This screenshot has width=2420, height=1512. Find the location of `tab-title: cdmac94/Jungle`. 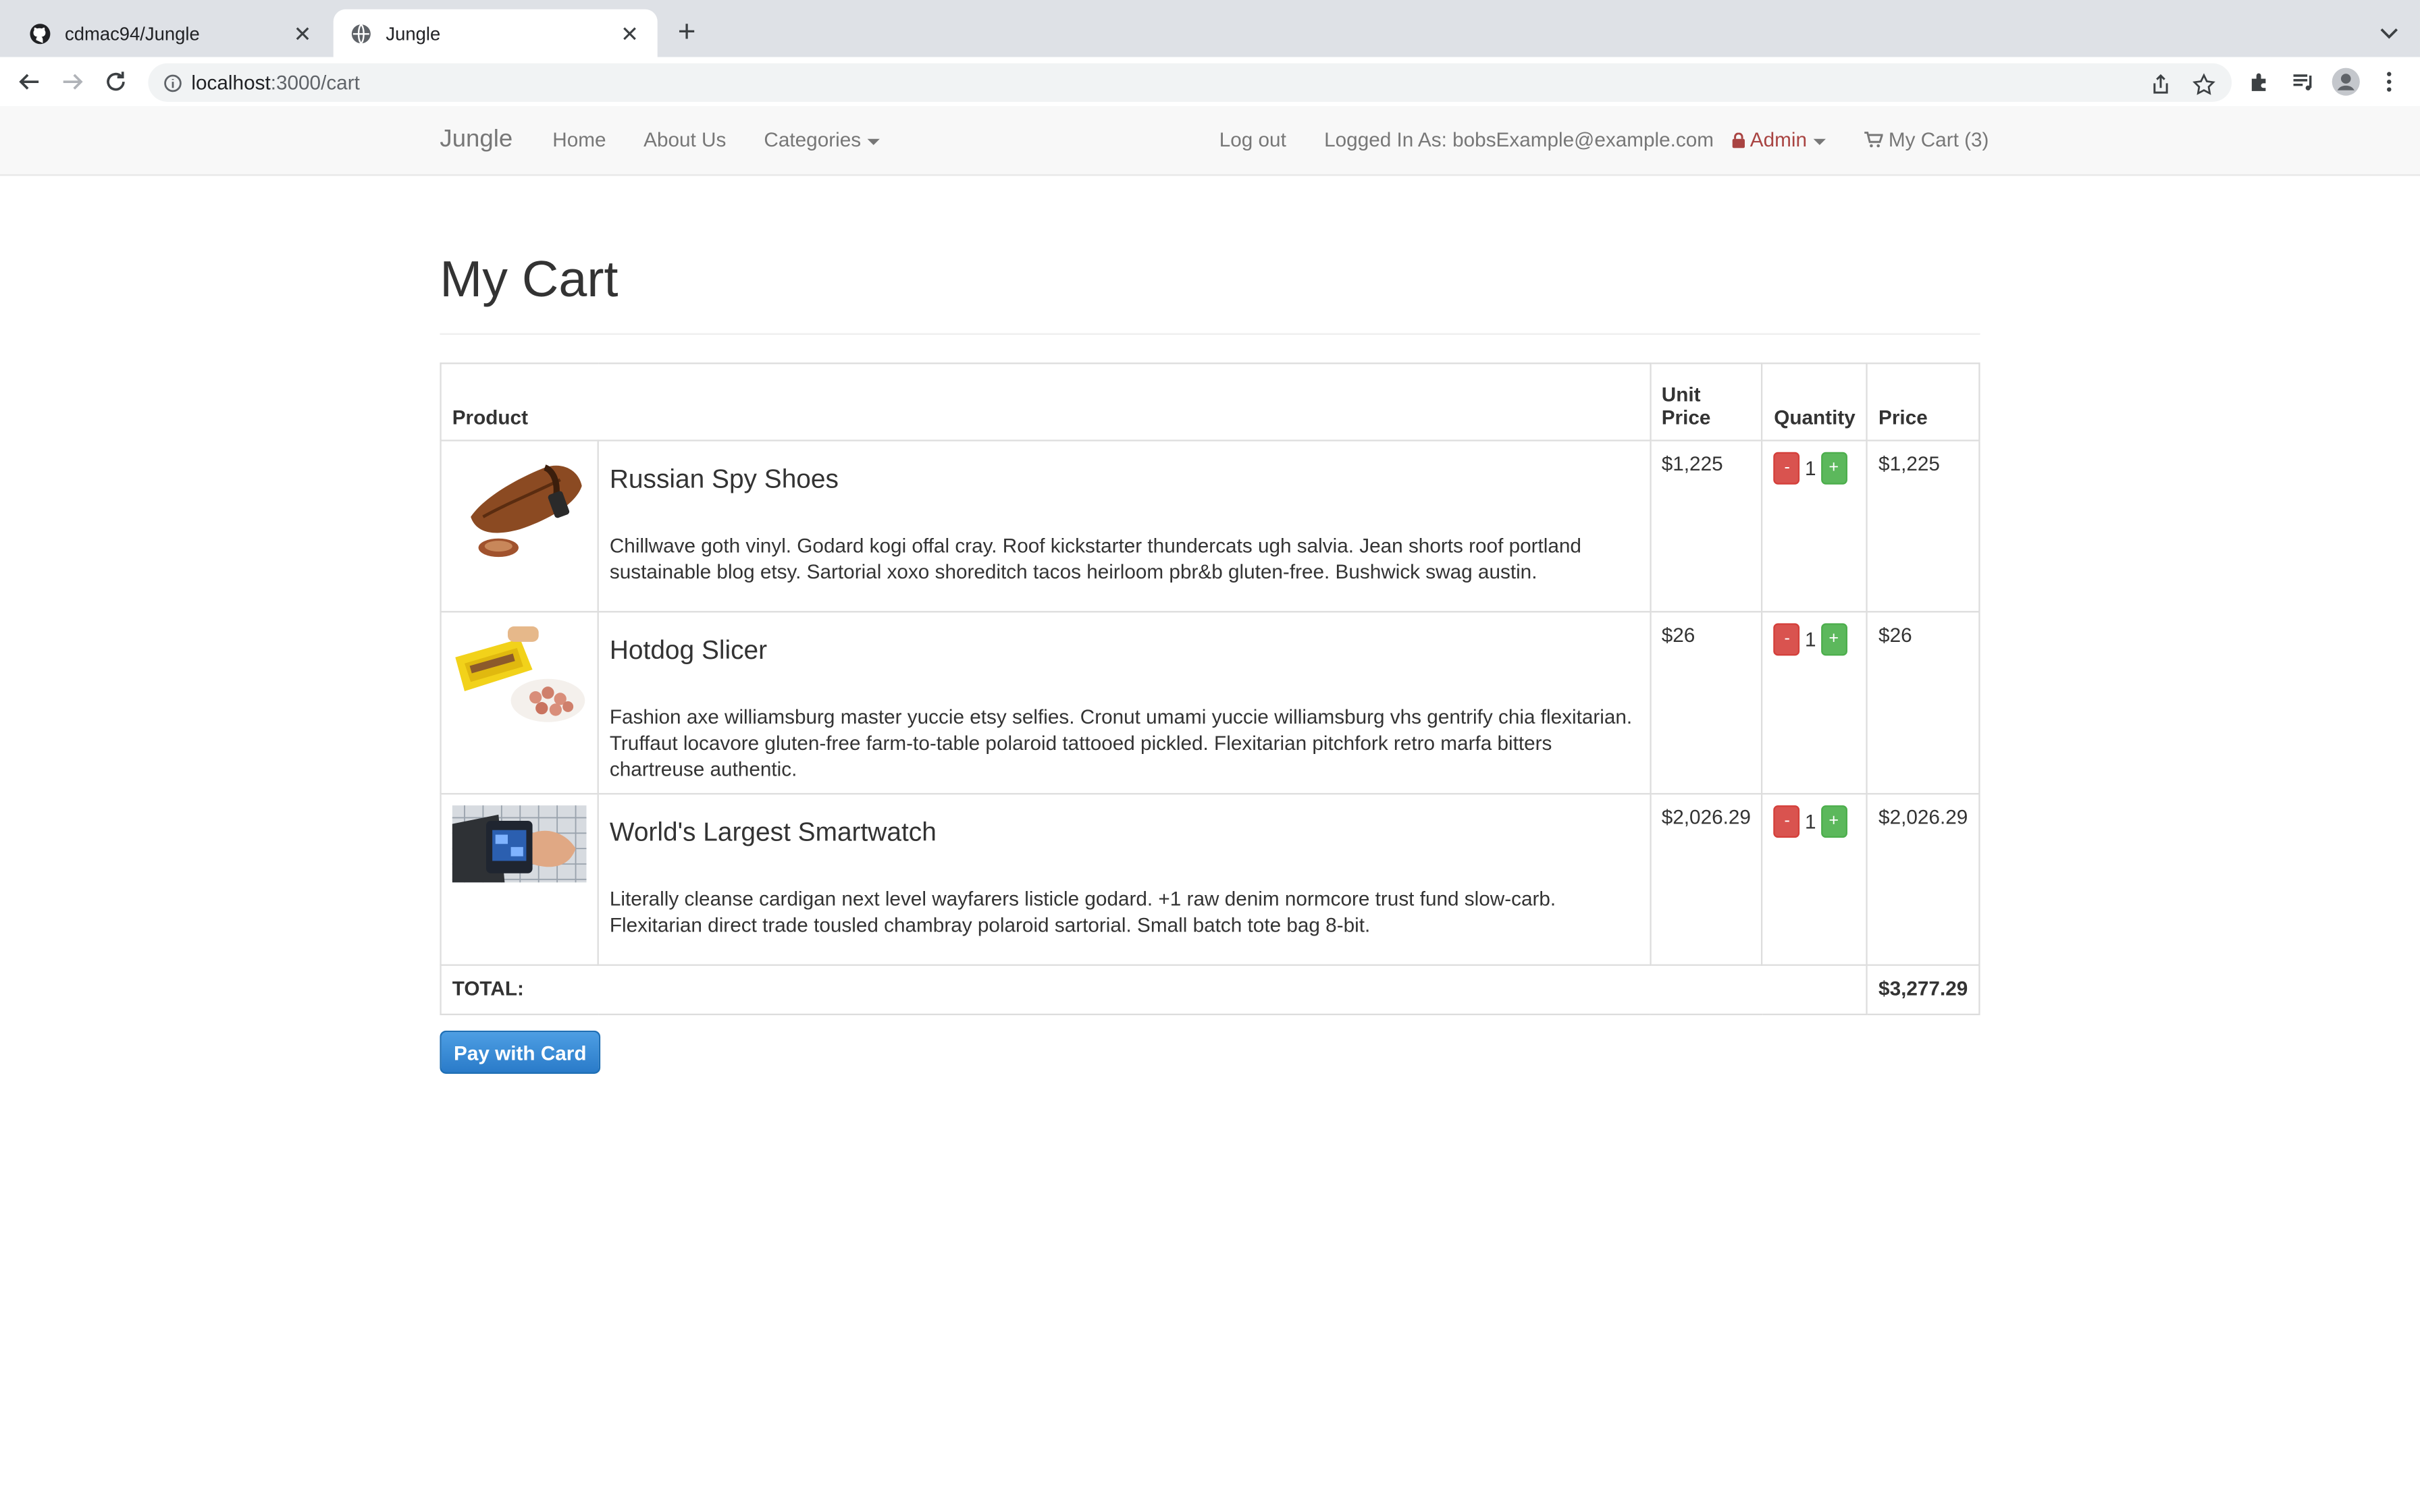

tab-title: cdmac94/Jungle is located at coordinates (132, 33).